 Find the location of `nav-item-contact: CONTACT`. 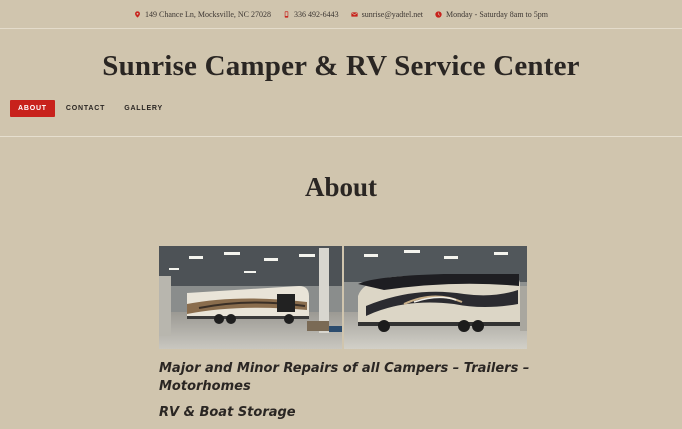

nav-item-contact: CONTACT is located at coordinates (85, 108).